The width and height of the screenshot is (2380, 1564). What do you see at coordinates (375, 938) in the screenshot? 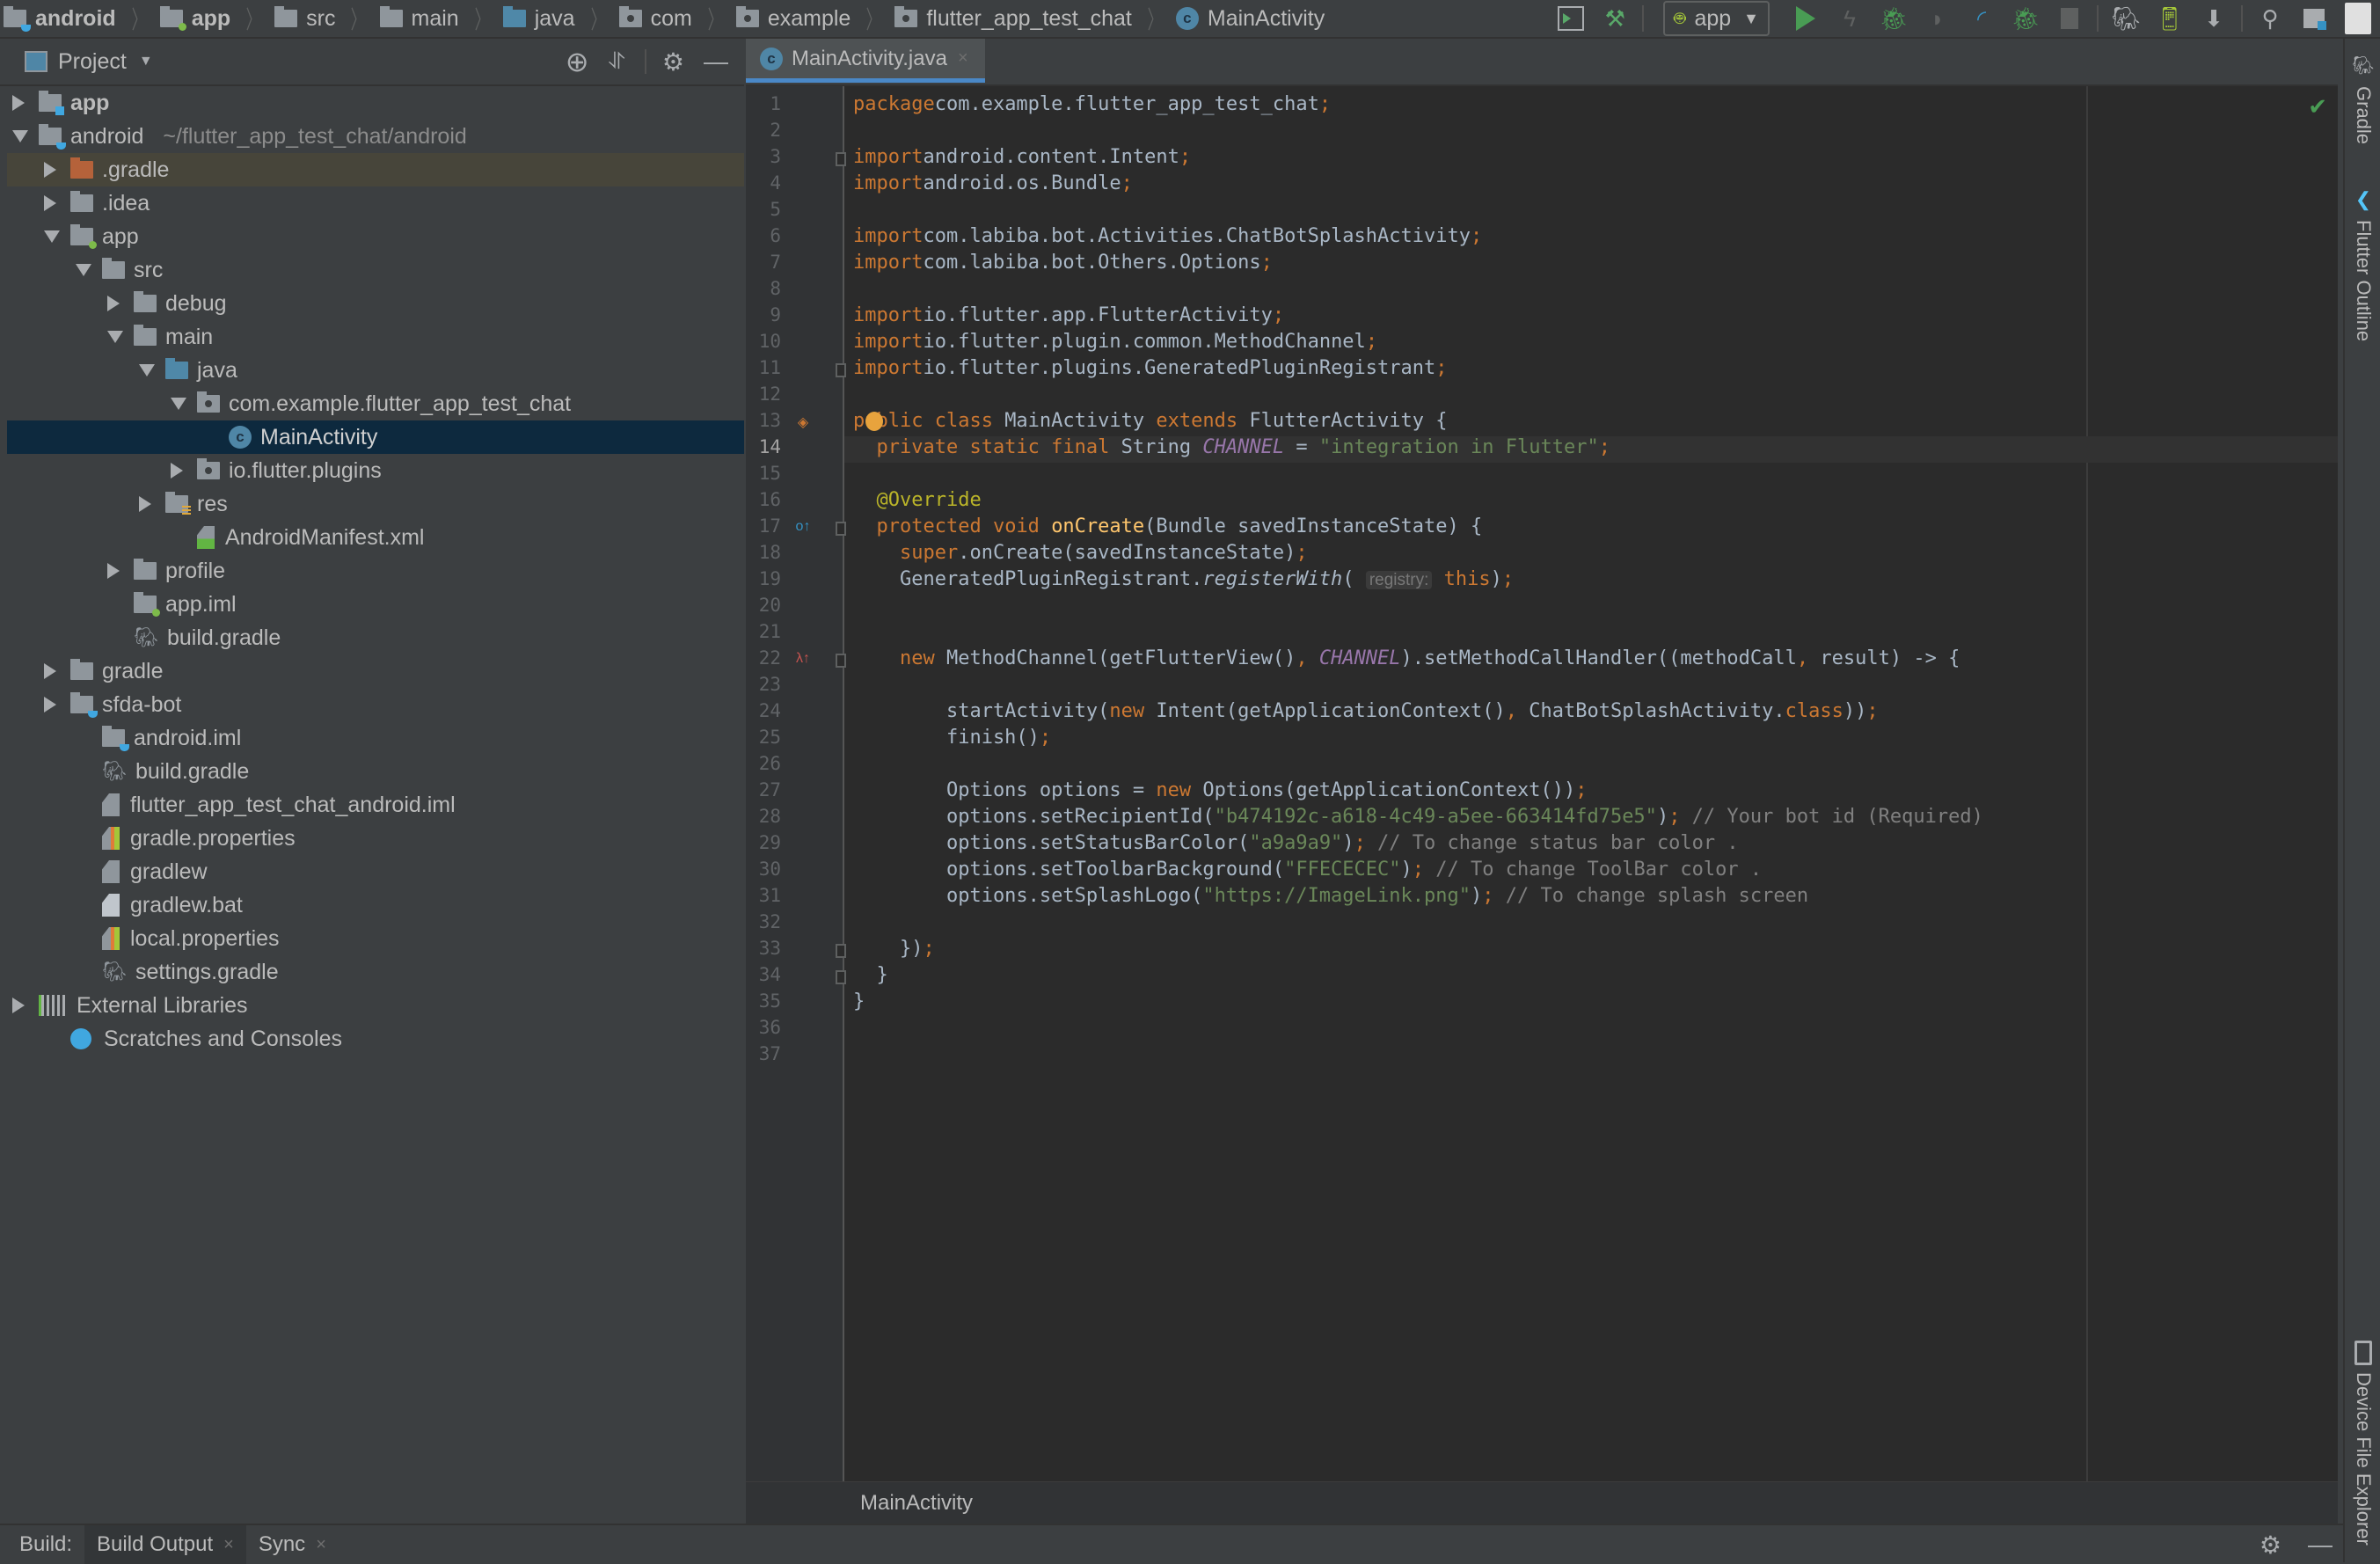
I see `tree-item: local.properties` at bounding box center [375, 938].